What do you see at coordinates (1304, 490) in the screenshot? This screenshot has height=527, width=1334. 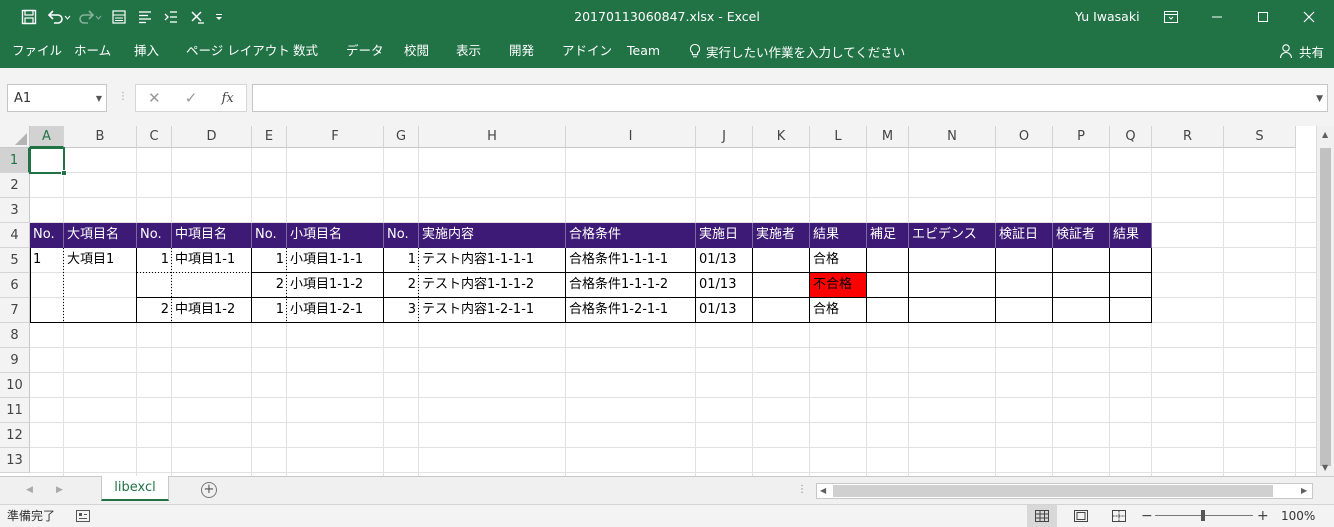 I see `scroll-right-icon: ▶` at bounding box center [1304, 490].